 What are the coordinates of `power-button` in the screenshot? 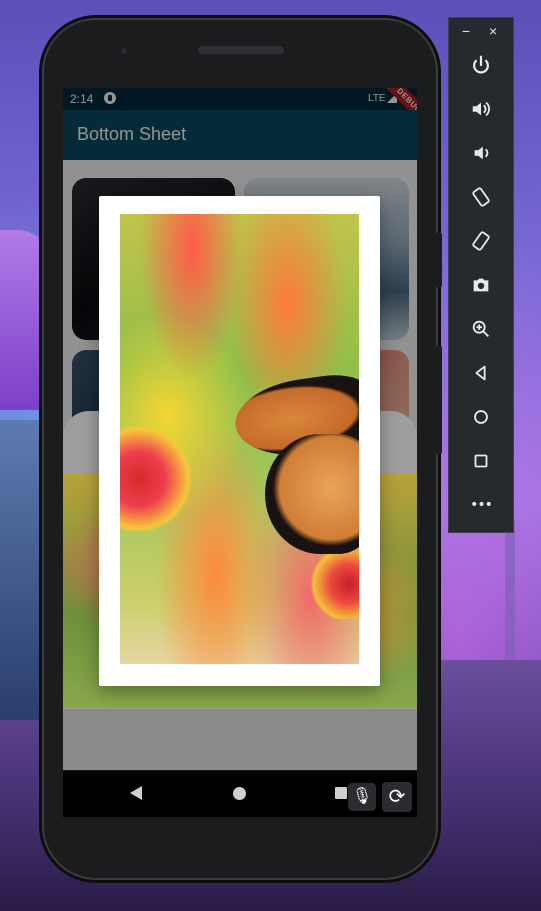 It's located at (481, 65).